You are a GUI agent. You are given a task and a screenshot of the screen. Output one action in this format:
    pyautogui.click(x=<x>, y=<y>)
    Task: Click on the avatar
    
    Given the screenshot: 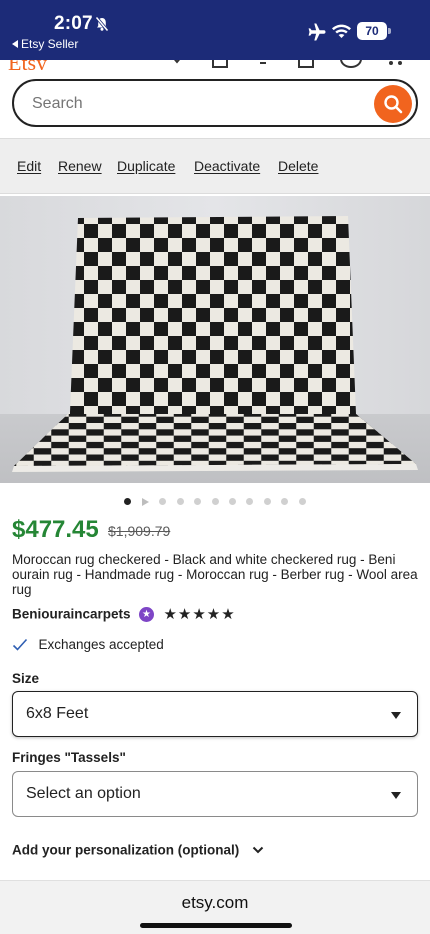 What is the action you would take?
    pyautogui.click(x=351, y=64)
    